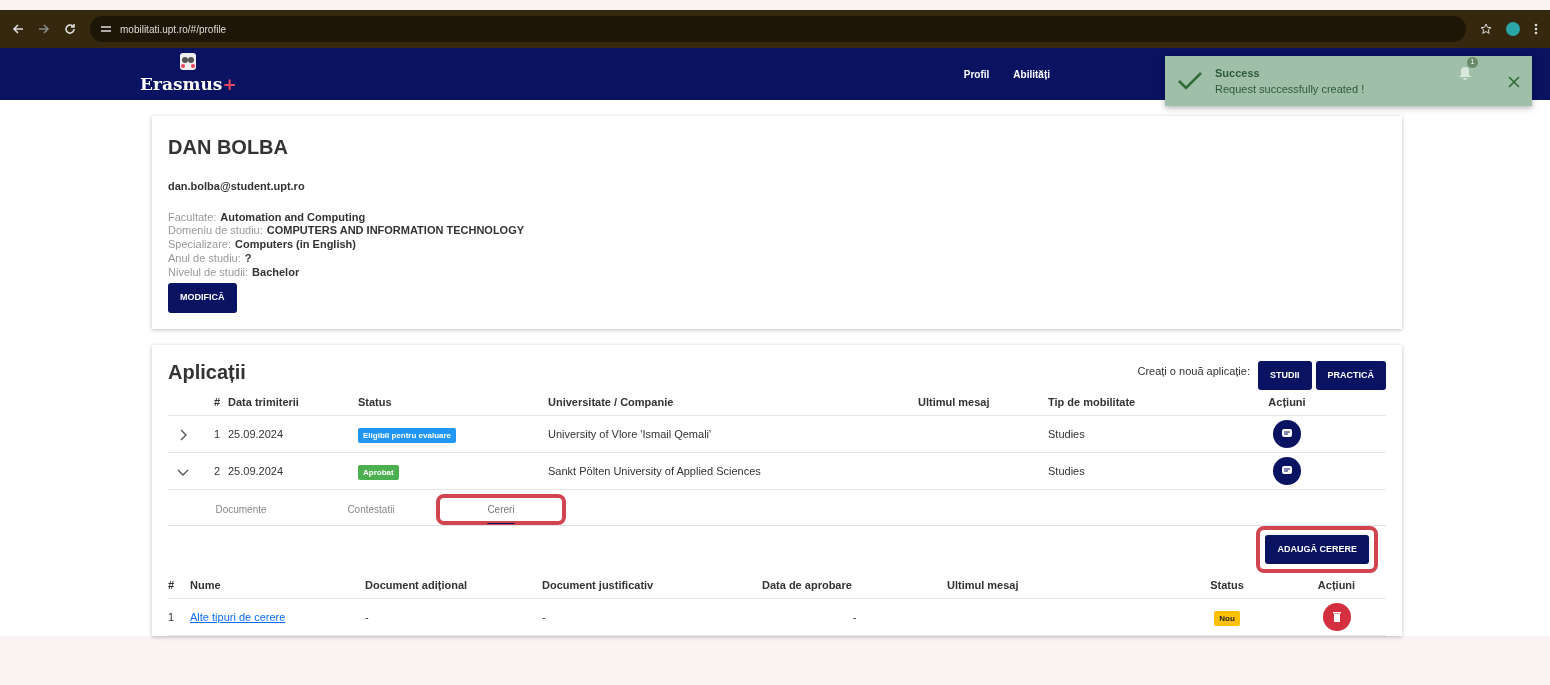 This screenshot has width=1550, height=685. What do you see at coordinates (192, 217) in the screenshot?
I see `field-label: Facultate:` at bounding box center [192, 217].